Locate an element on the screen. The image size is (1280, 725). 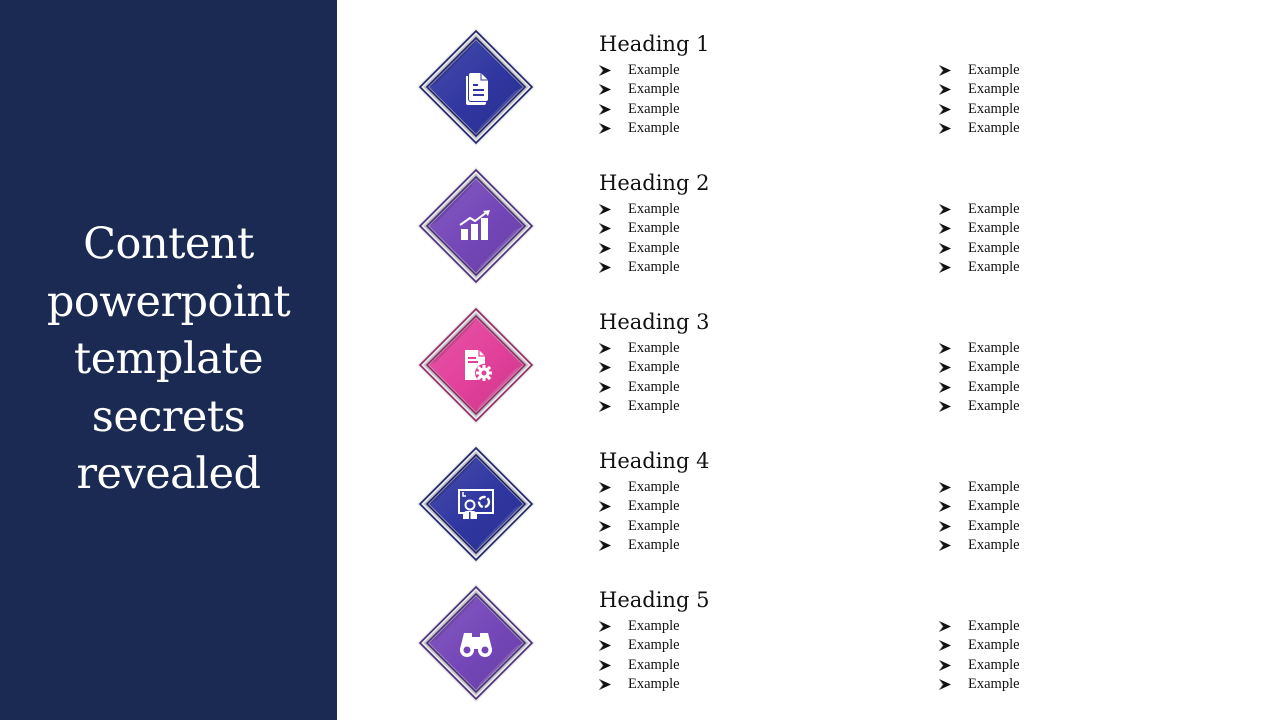
documents-icon is located at coordinates (476, 87).